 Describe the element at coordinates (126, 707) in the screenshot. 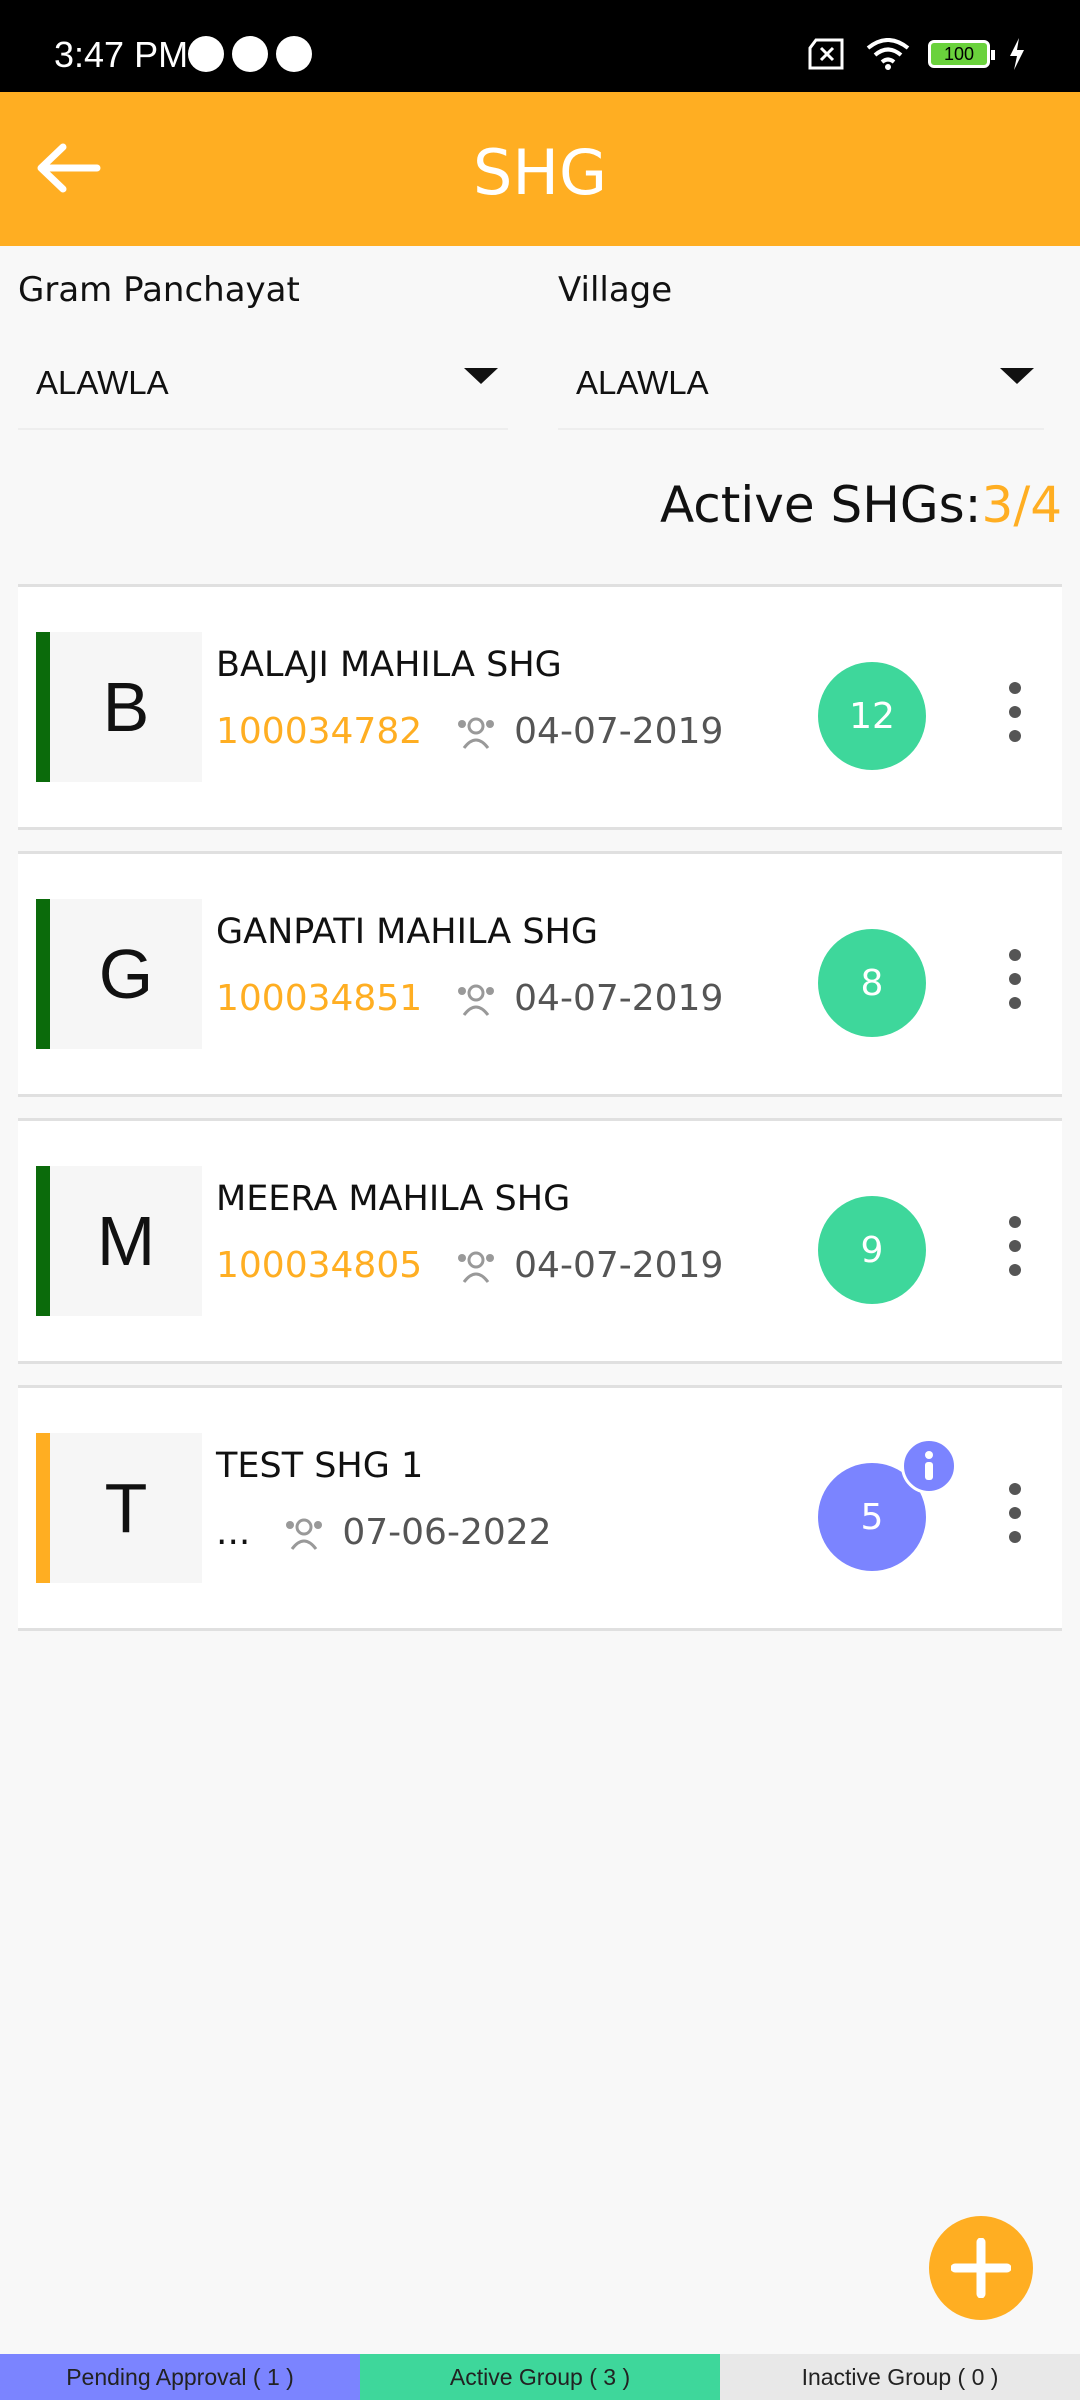

I see `shg-avatar: B` at that location.